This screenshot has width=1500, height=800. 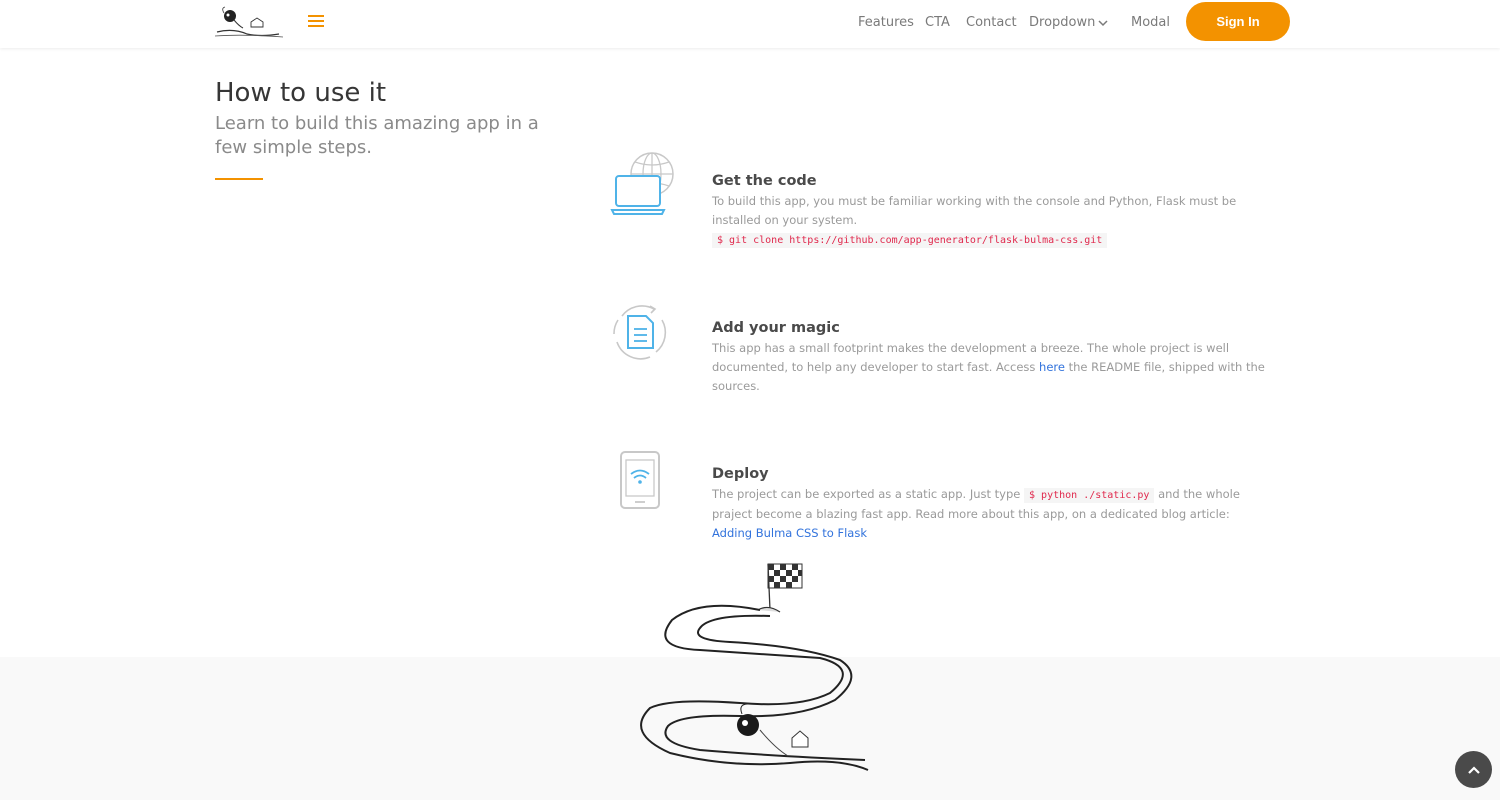 I want to click on document-refresh-icon, so click(x=640, y=332).